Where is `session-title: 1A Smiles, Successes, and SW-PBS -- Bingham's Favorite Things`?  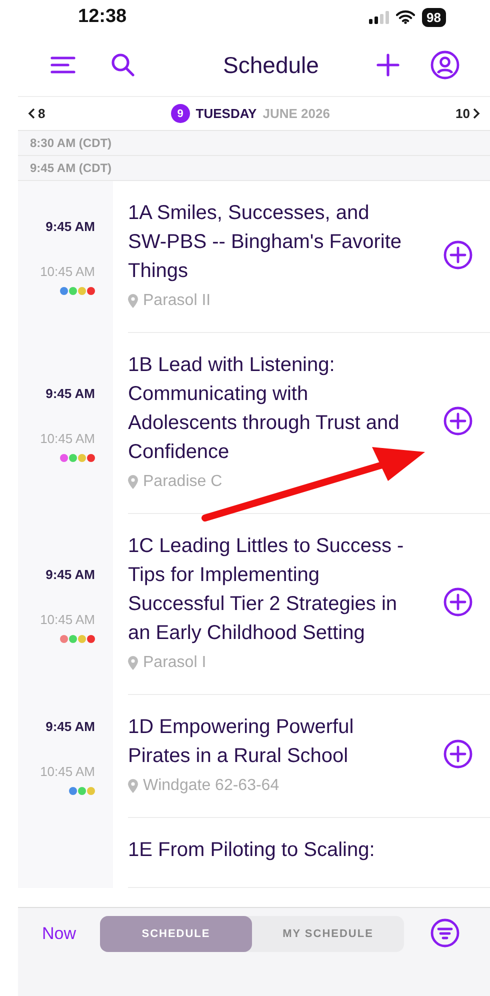
session-title: 1A Smiles, Successes, and SW-PBS -- Bingham's Favorite Things is located at coordinates (269, 242).